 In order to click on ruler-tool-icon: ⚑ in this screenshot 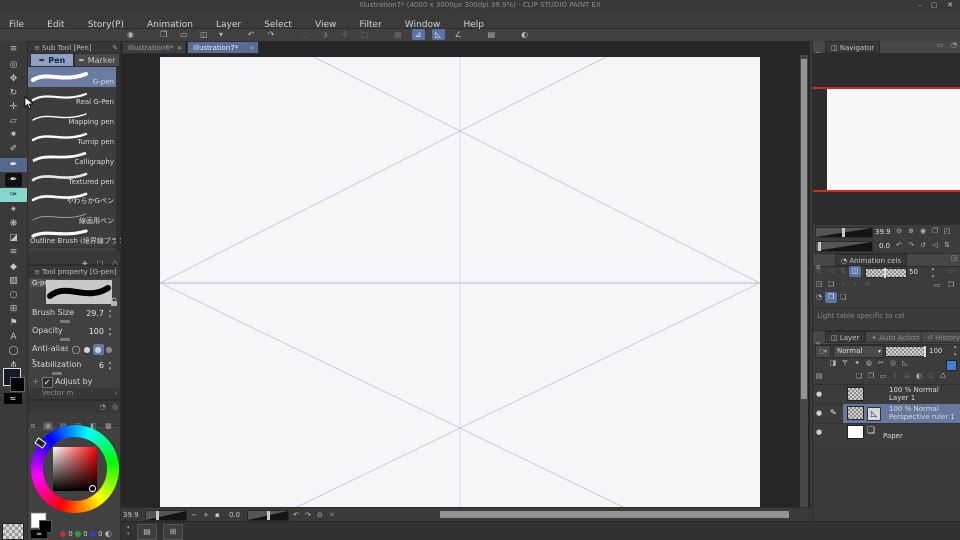, I will do `click(13, 323)`.